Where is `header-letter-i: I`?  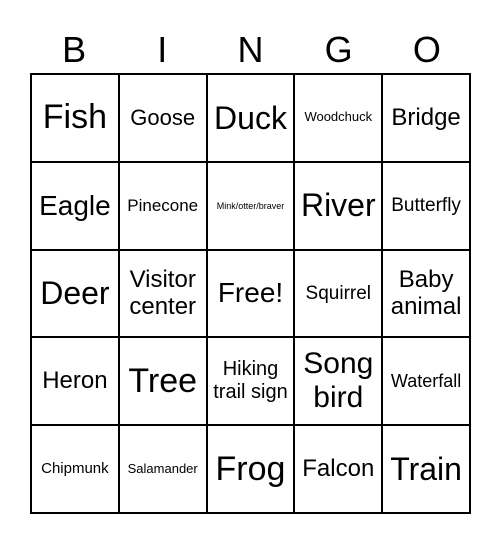 header-letter-i: I is located at coordinates (162, 49).